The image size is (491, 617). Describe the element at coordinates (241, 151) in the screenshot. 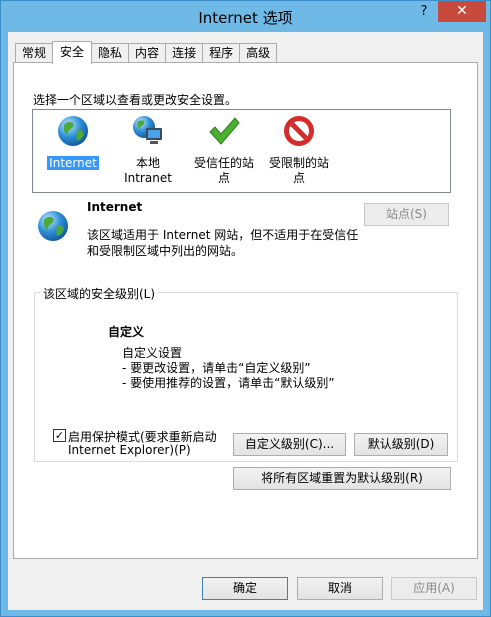

I see `zone-list: Internet 本地 Intranet 受信任的站 点 受限制的站 点` at that location.